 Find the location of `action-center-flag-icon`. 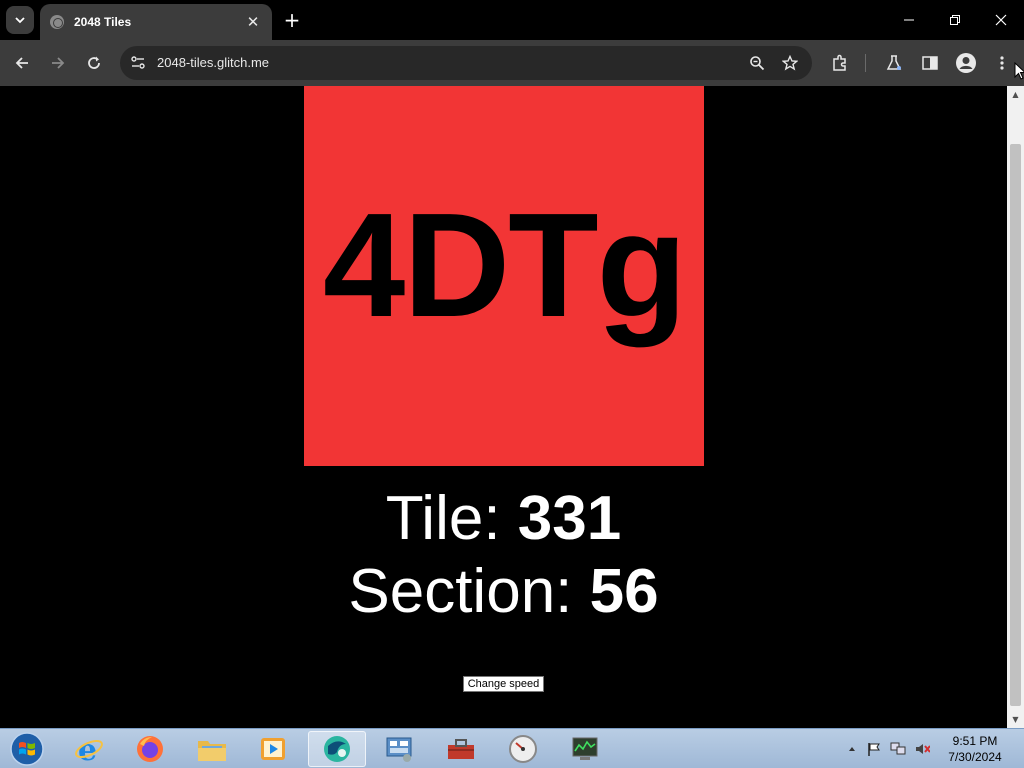

action-center-flag-icon is located at coordinates (874, 749).